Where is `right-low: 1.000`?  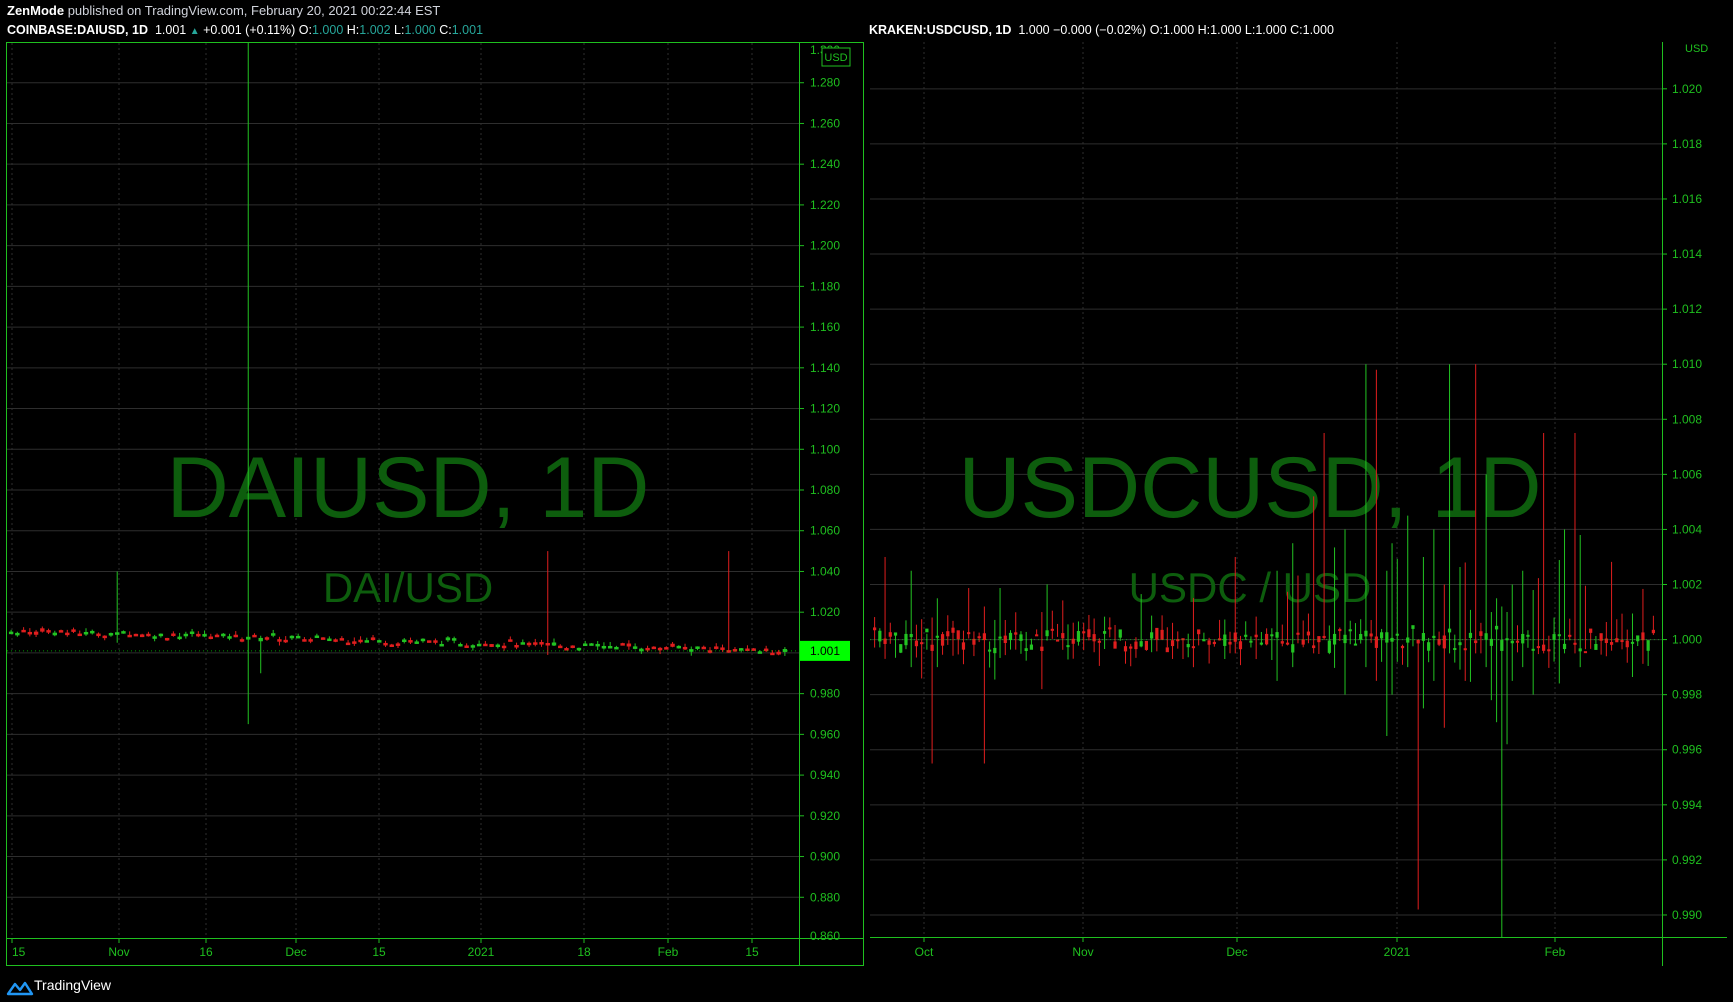 right-low: 1.000 is located at coordinates (1271, 30).